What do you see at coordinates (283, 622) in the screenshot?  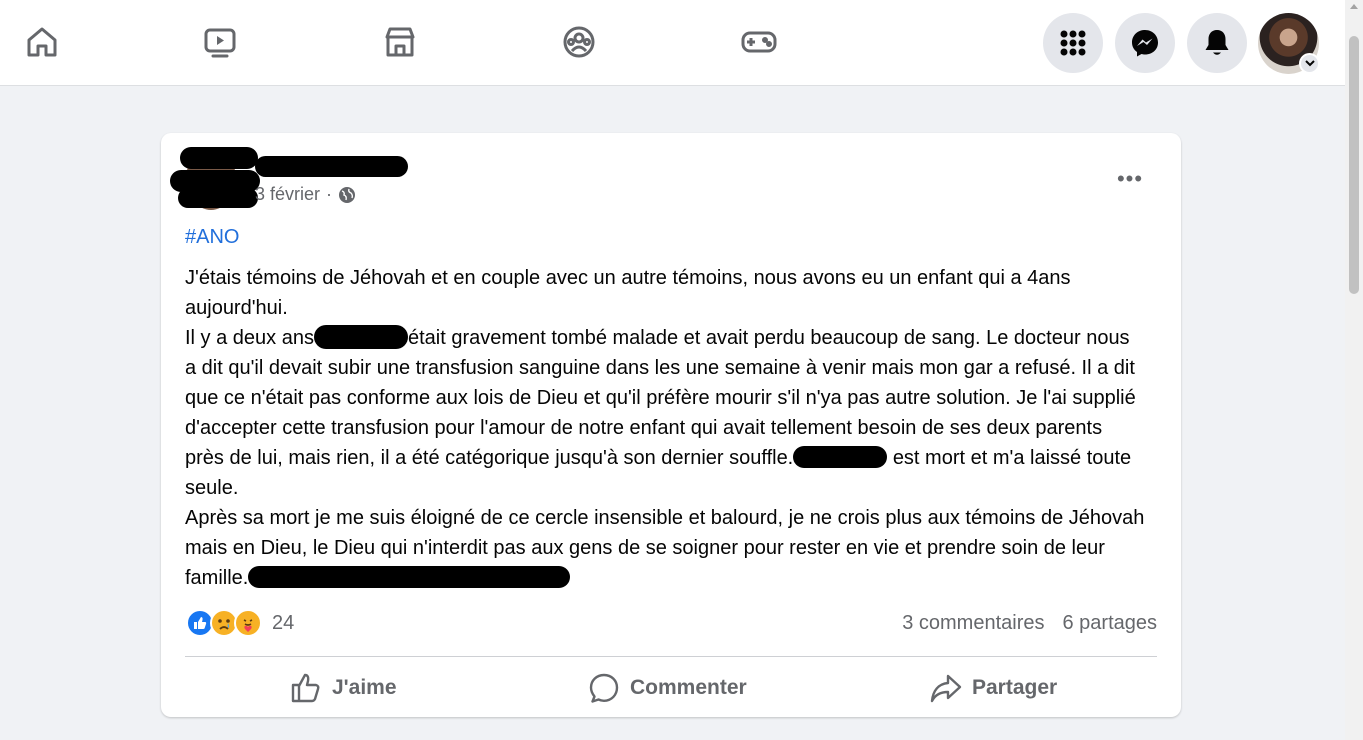 I see `reaction-count: 24` at bounding box center [283, 622].